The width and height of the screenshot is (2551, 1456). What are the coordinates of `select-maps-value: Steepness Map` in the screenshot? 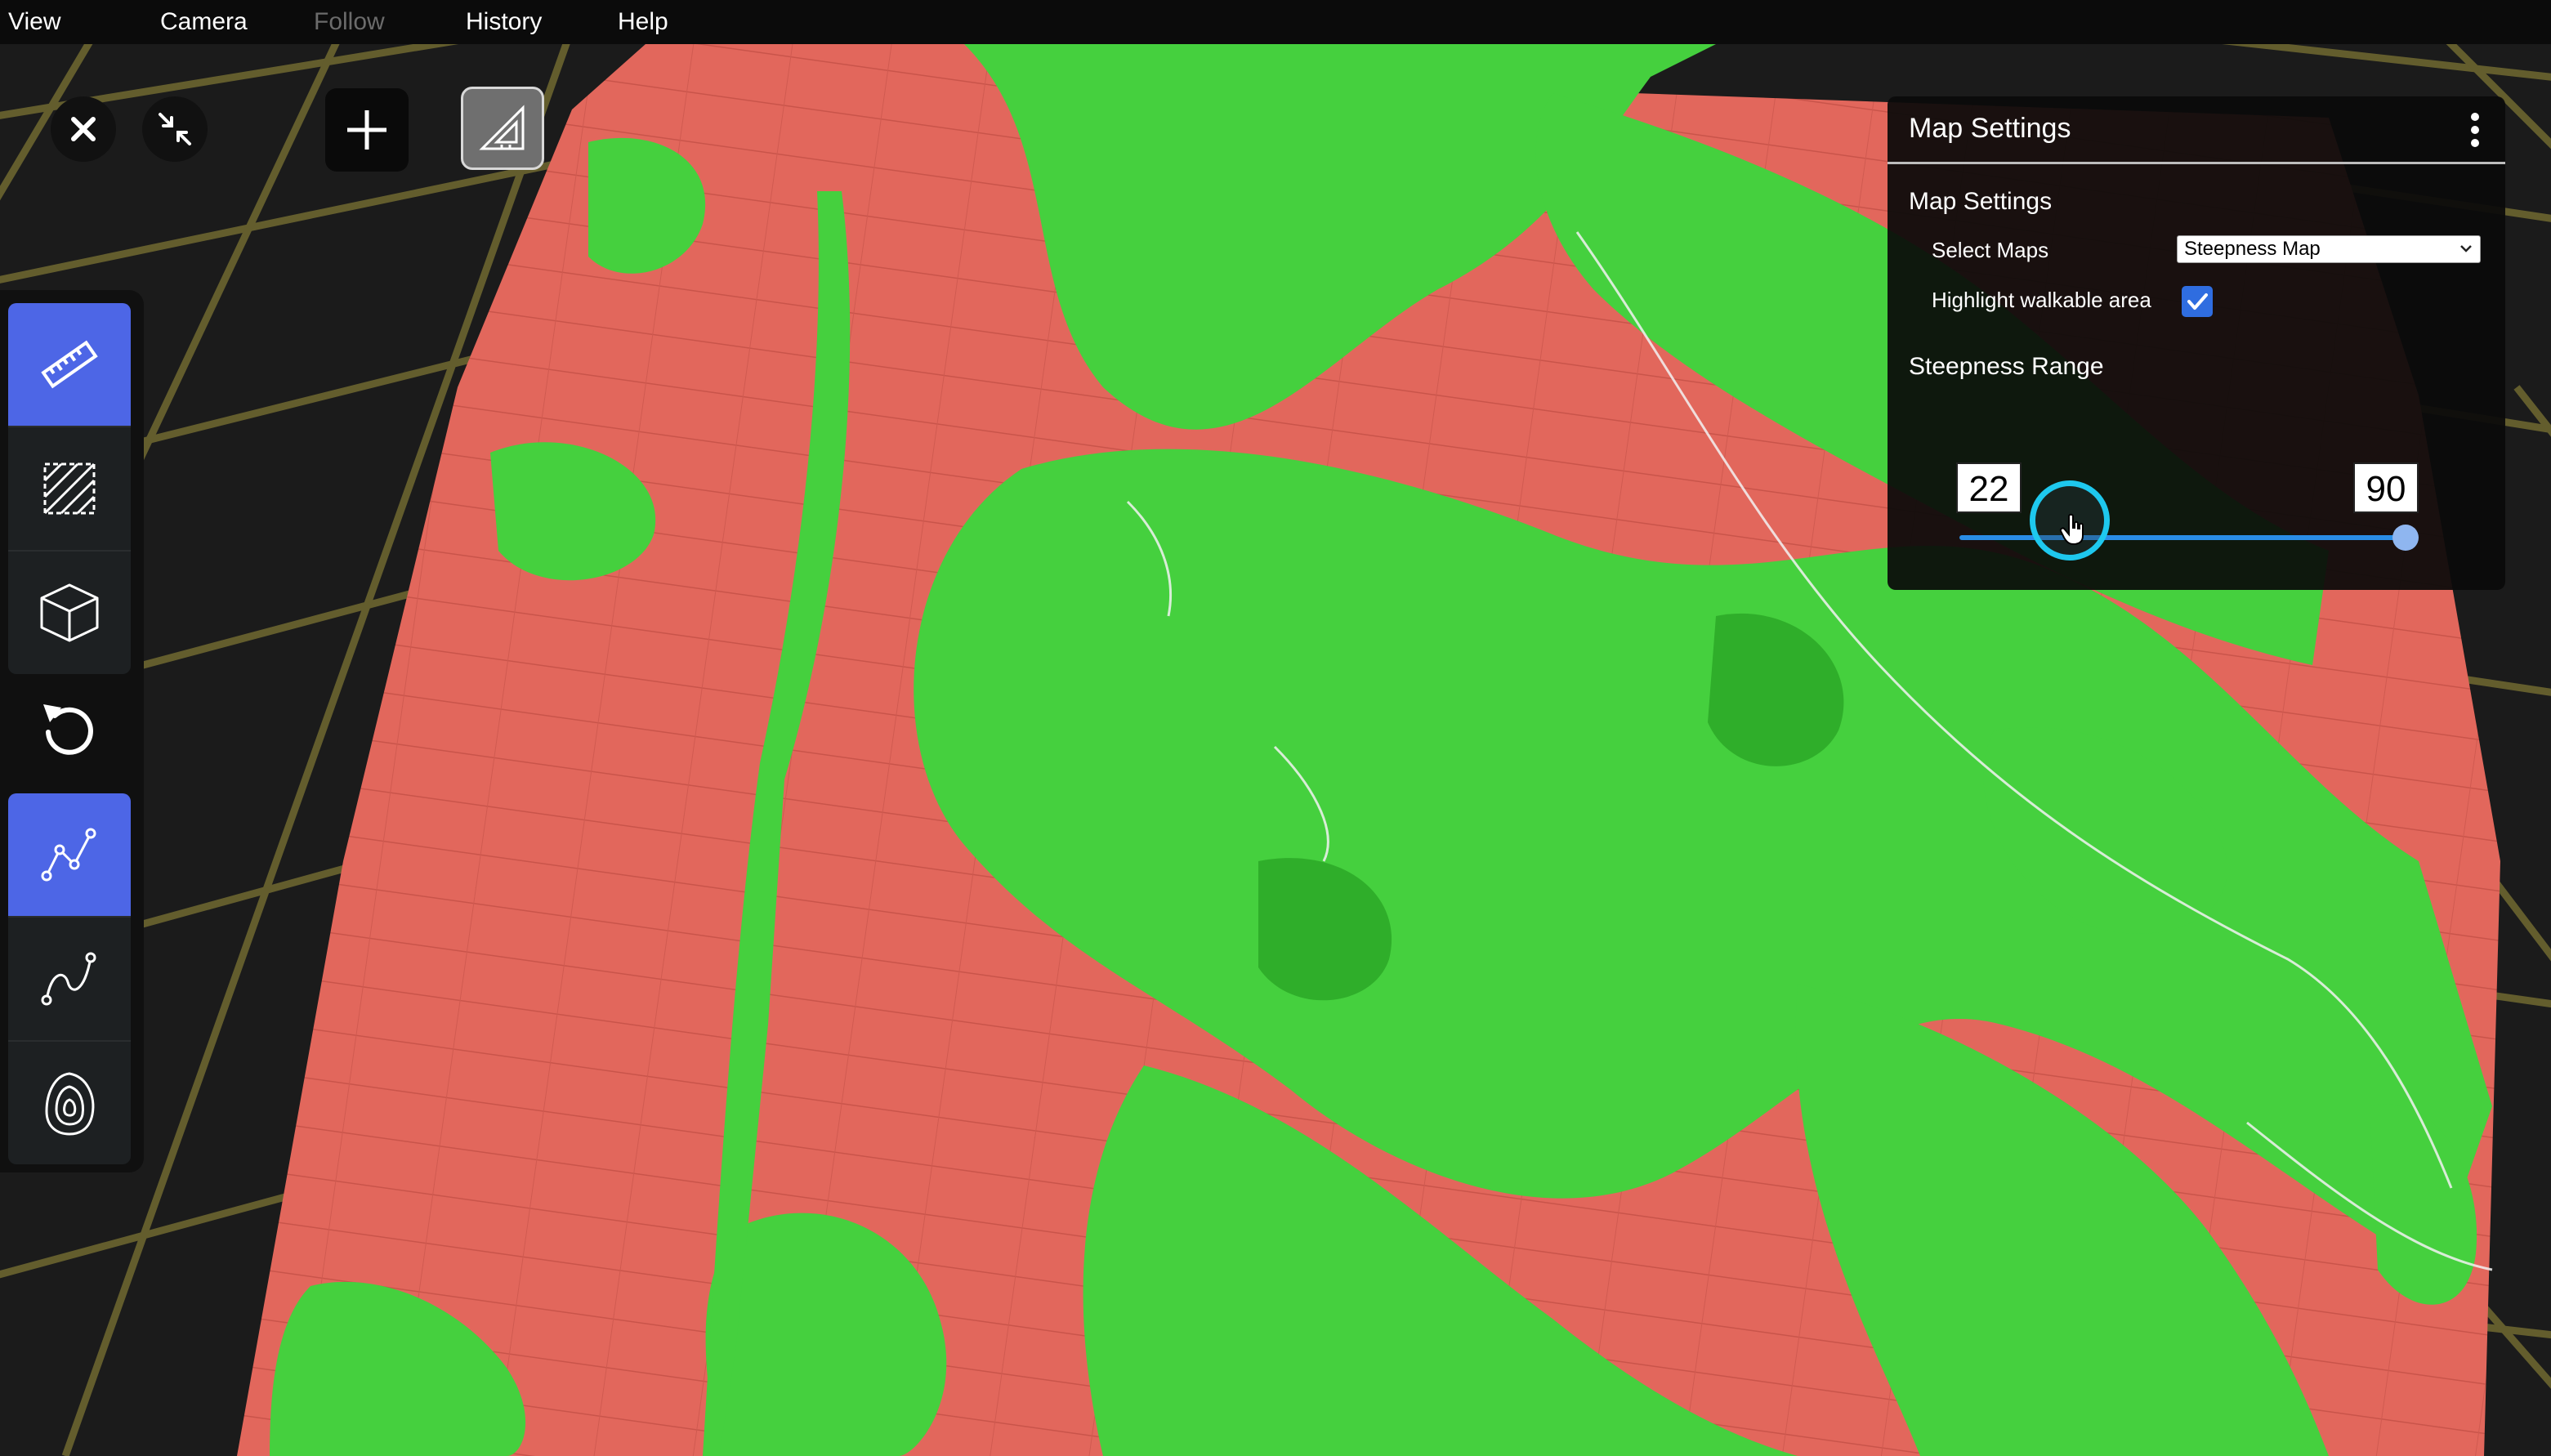 It's located at (2252, 249).